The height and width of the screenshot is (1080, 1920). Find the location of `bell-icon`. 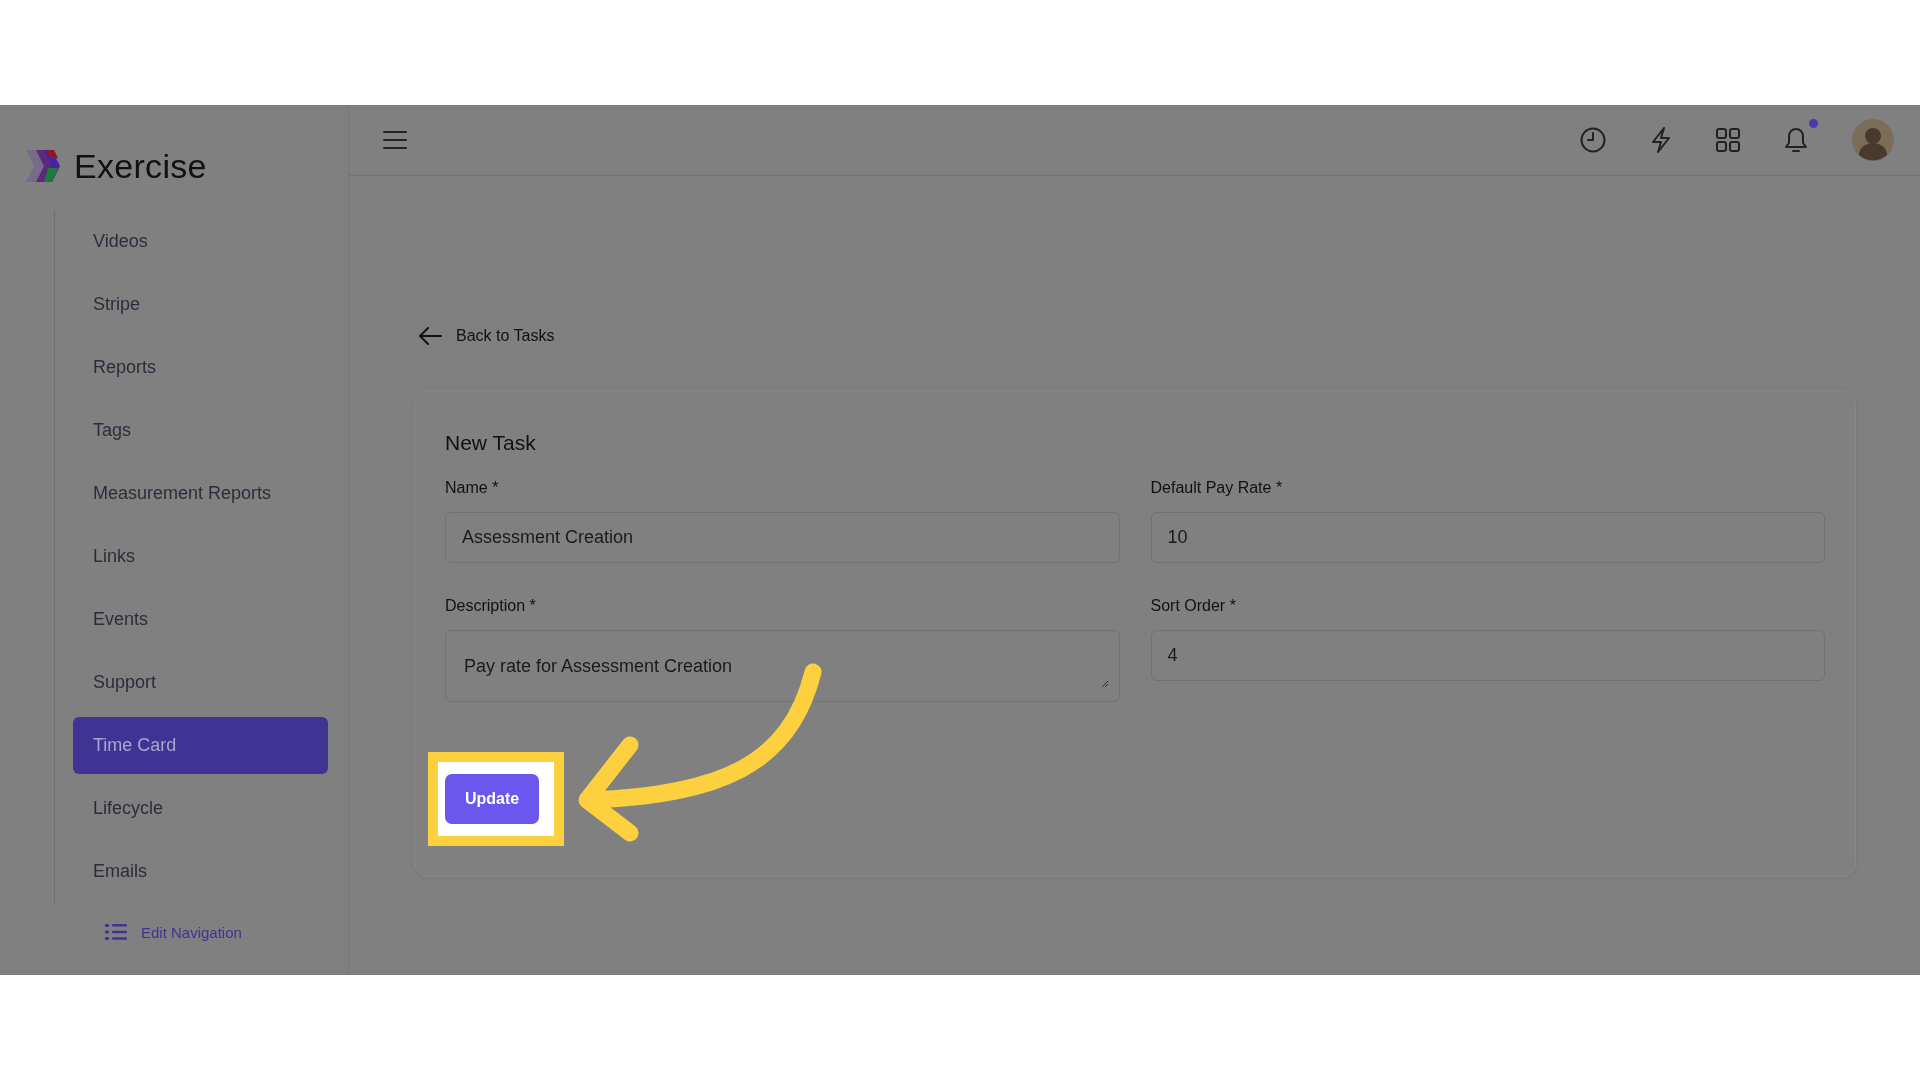

bell-icon is located at coordinates (1796, 140).